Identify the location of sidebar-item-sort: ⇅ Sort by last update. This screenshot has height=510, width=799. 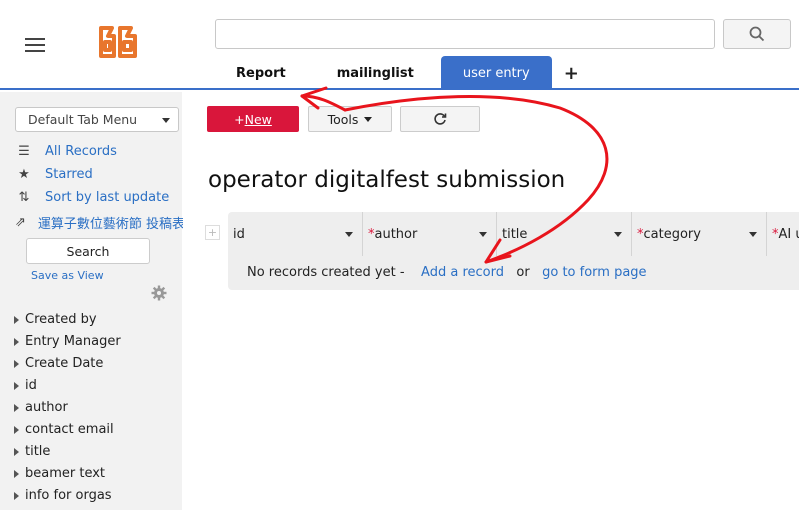
(92, 197).